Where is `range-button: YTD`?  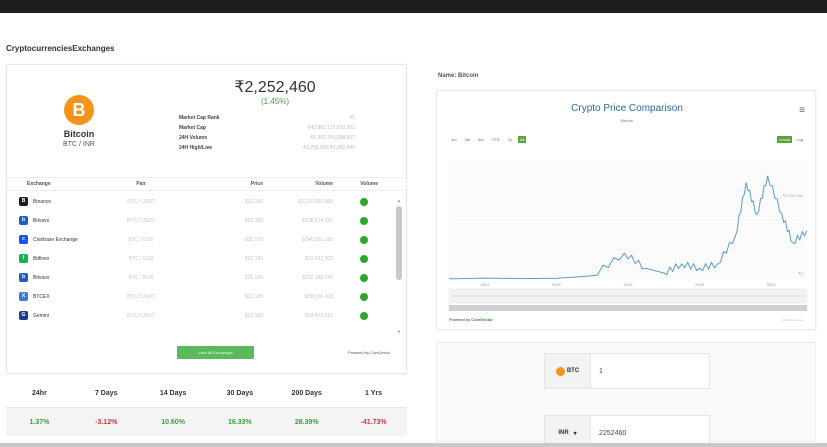 range-button: YTD is located at coordinates (496, 139).